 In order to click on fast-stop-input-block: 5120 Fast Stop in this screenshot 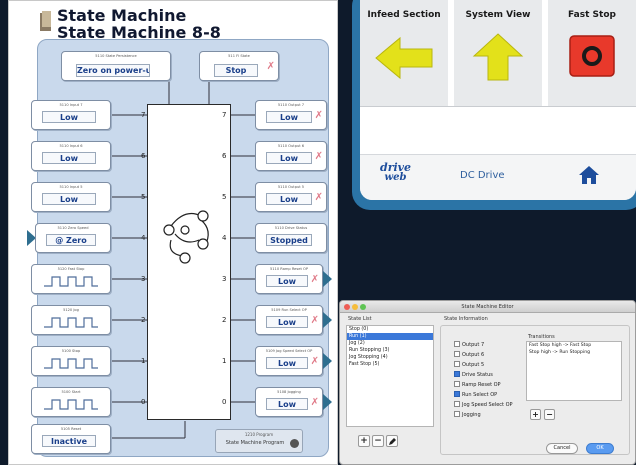, I will do `click(71, 279)`.